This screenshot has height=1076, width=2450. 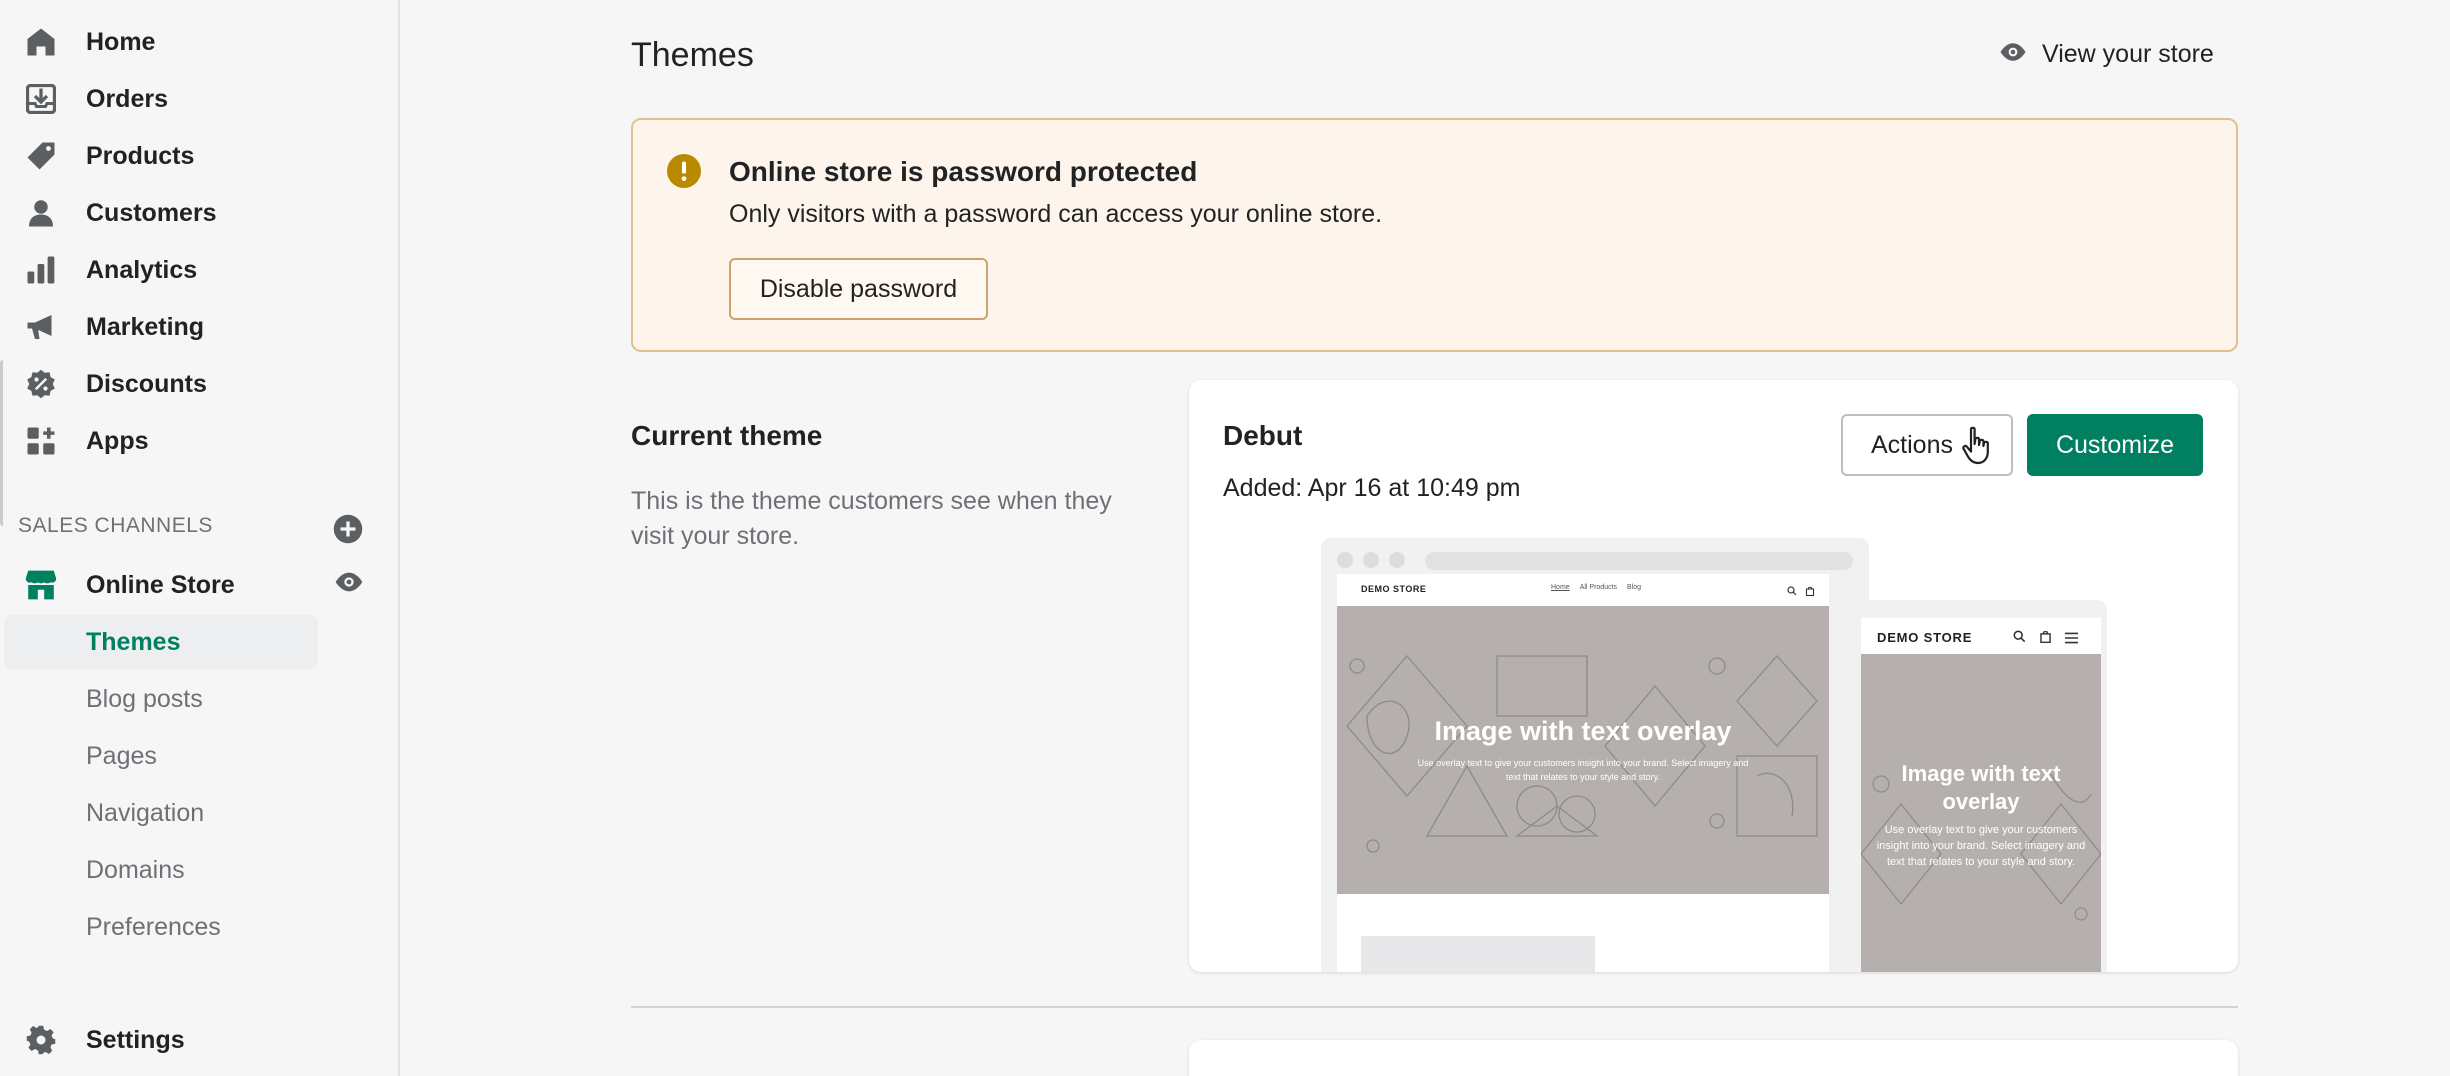 I want to click on sidebar-item-label: Marketing, so click(x=145, y=326).